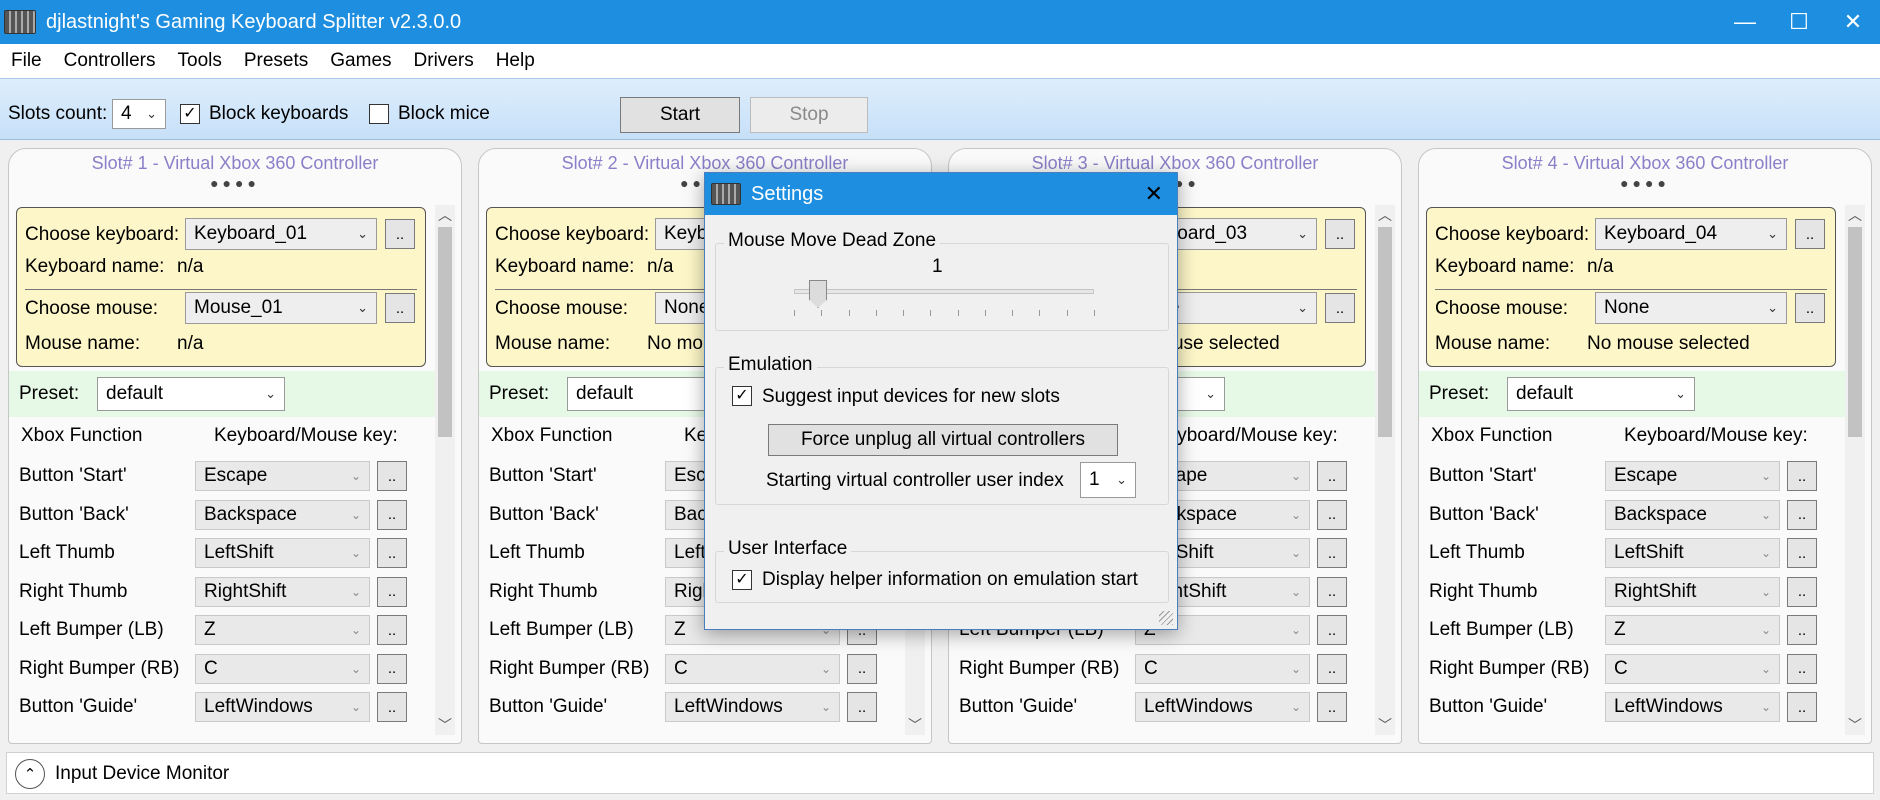 This screenshot has width=1880, height=800. What do you see at coordinates (1853, 22) in the screenshot?
I see `close-button: ✕` at bounding box center [1853, 22].